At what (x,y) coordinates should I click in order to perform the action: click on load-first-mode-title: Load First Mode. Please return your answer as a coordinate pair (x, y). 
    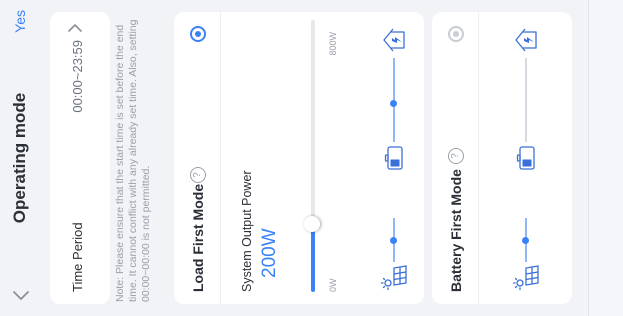
    Looking at the image, I should click on (198, 237).